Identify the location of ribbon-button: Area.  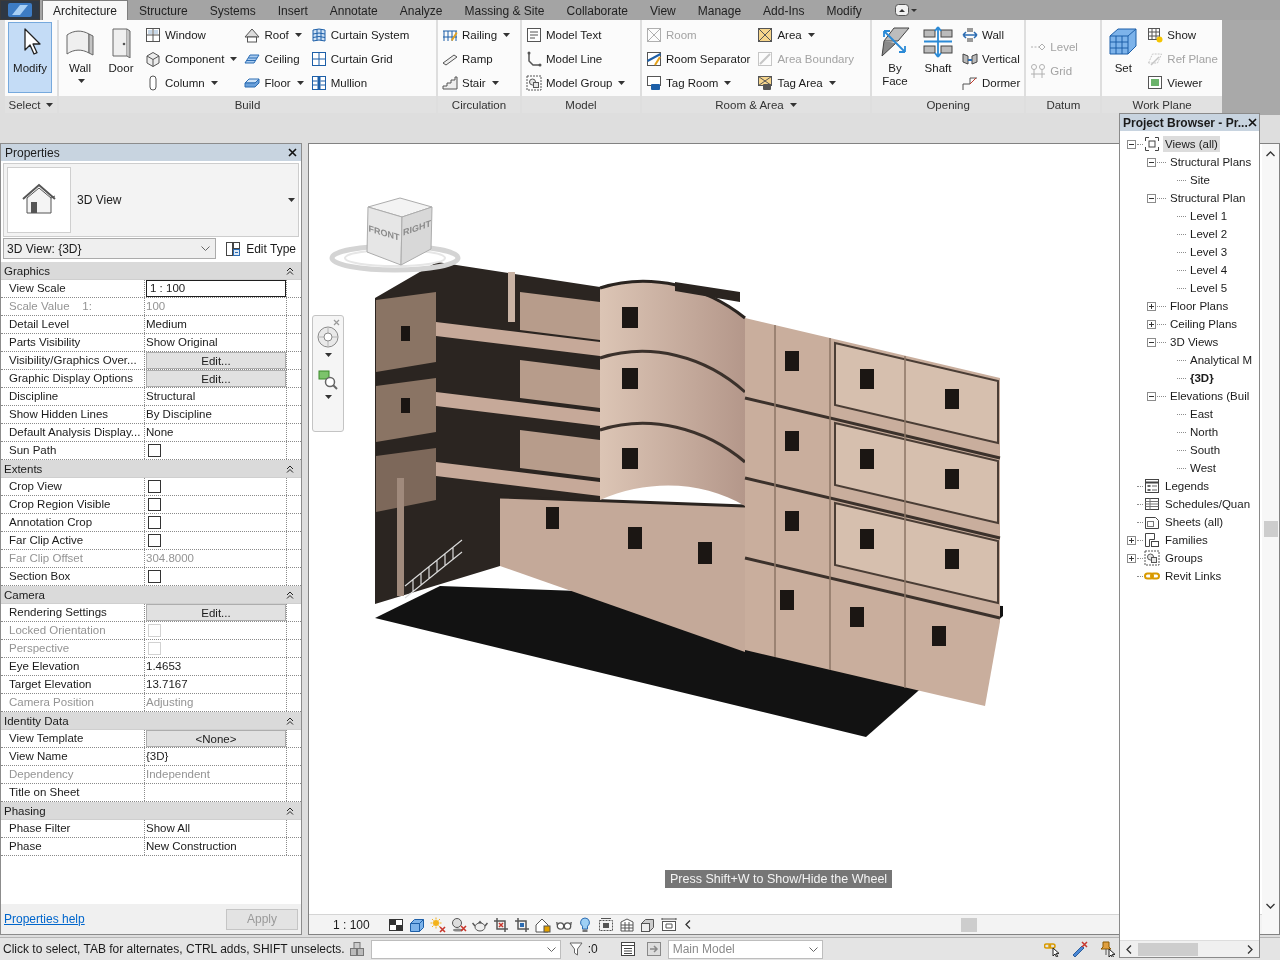
(806, 35).